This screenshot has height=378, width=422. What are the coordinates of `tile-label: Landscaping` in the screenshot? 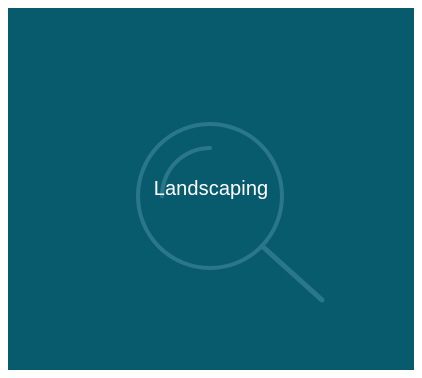 It's located at (211, 189).